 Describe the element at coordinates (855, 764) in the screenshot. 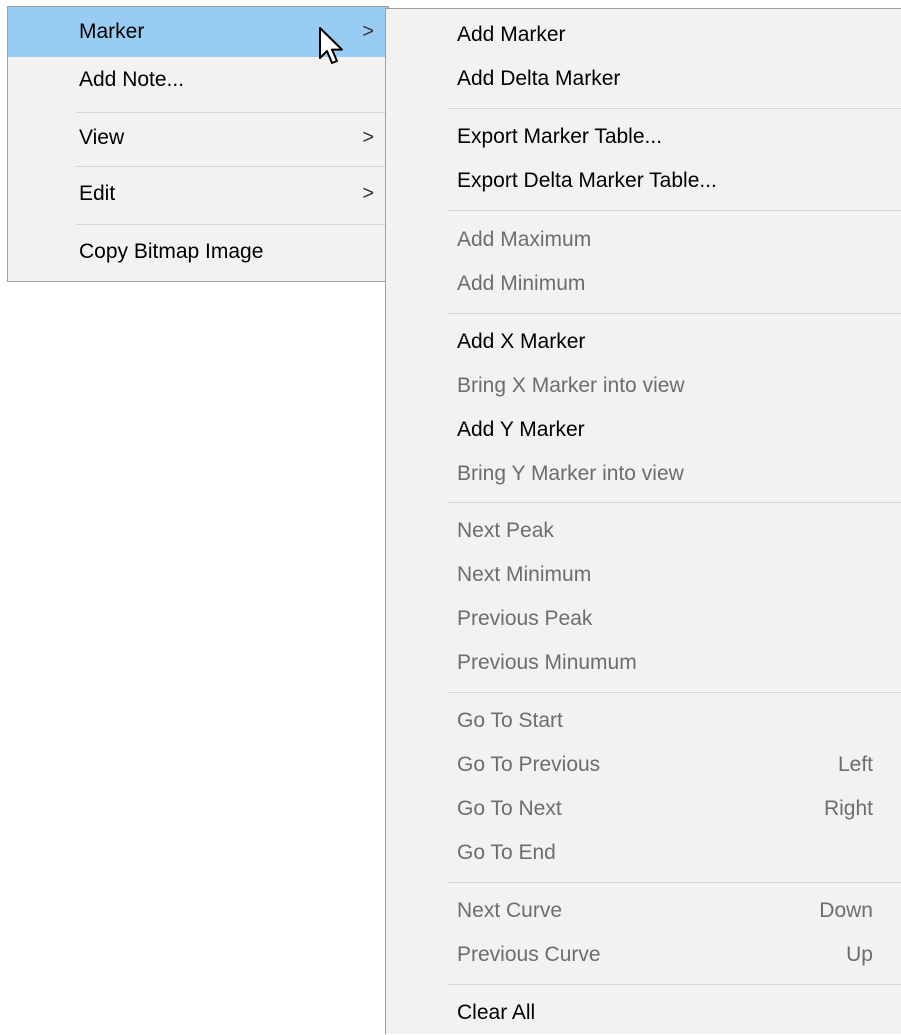

I see `shortcut-label: Left` at that location.